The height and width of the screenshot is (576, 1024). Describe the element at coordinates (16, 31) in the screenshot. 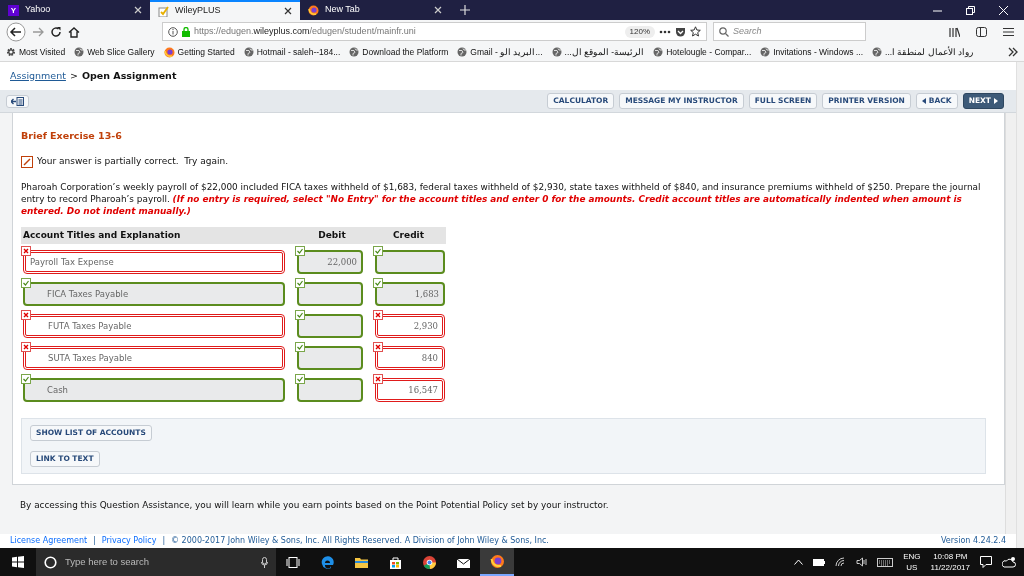

I see `back-icon` at that location.